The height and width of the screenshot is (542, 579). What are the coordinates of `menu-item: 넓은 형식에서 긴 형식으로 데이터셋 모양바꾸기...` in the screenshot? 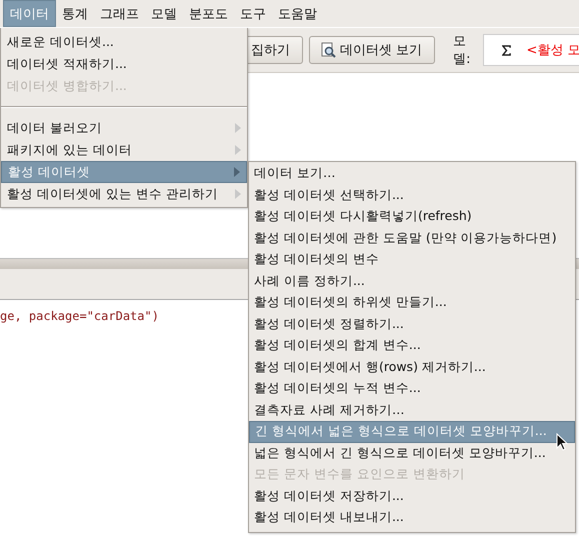 It's located at (412, 453).